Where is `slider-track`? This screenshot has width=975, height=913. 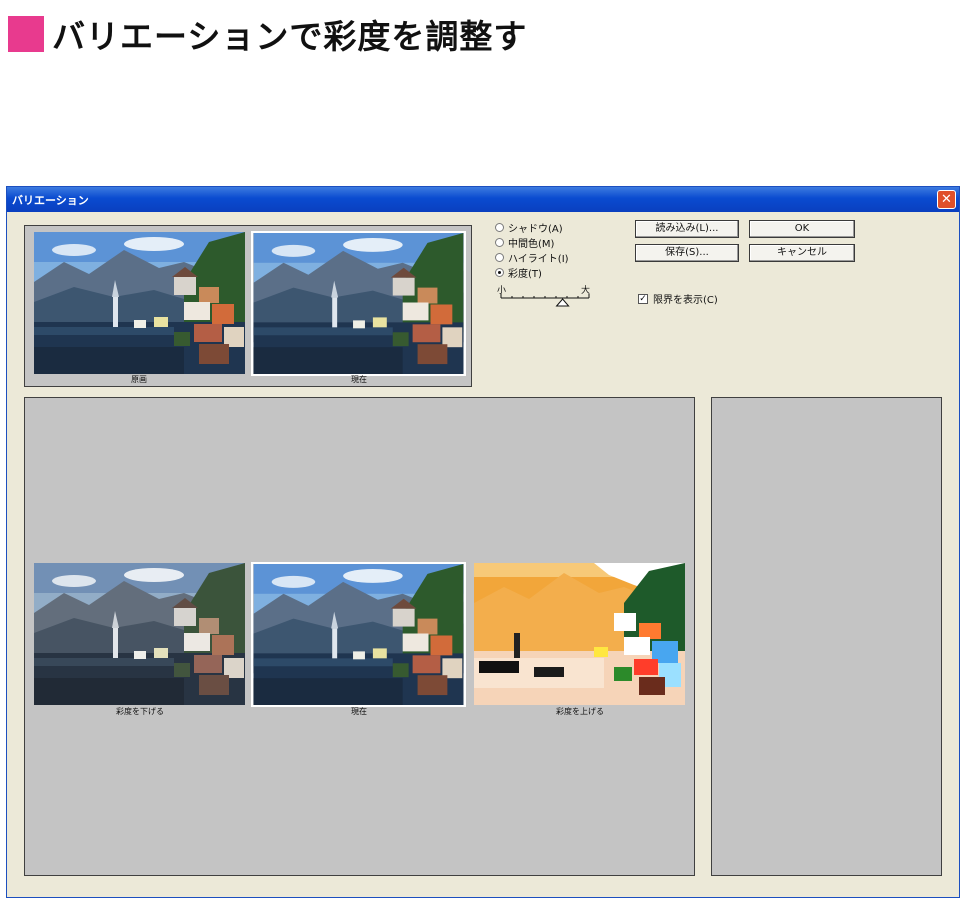
slider-track is located at coordinates (545, 299).